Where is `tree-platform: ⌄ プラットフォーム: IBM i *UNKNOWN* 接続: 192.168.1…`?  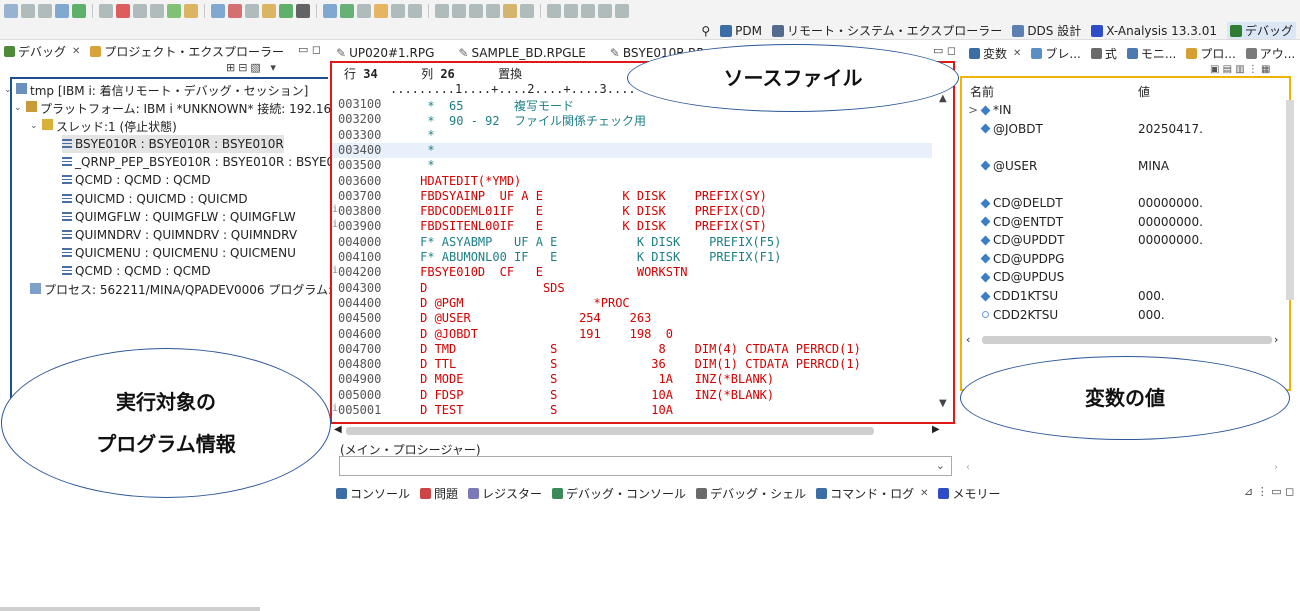 tree-platform: ⌄ プラットフォーム: IBM i *UNKNOWN* 接続: 192.168.1… is located at coordinates (186, 108).